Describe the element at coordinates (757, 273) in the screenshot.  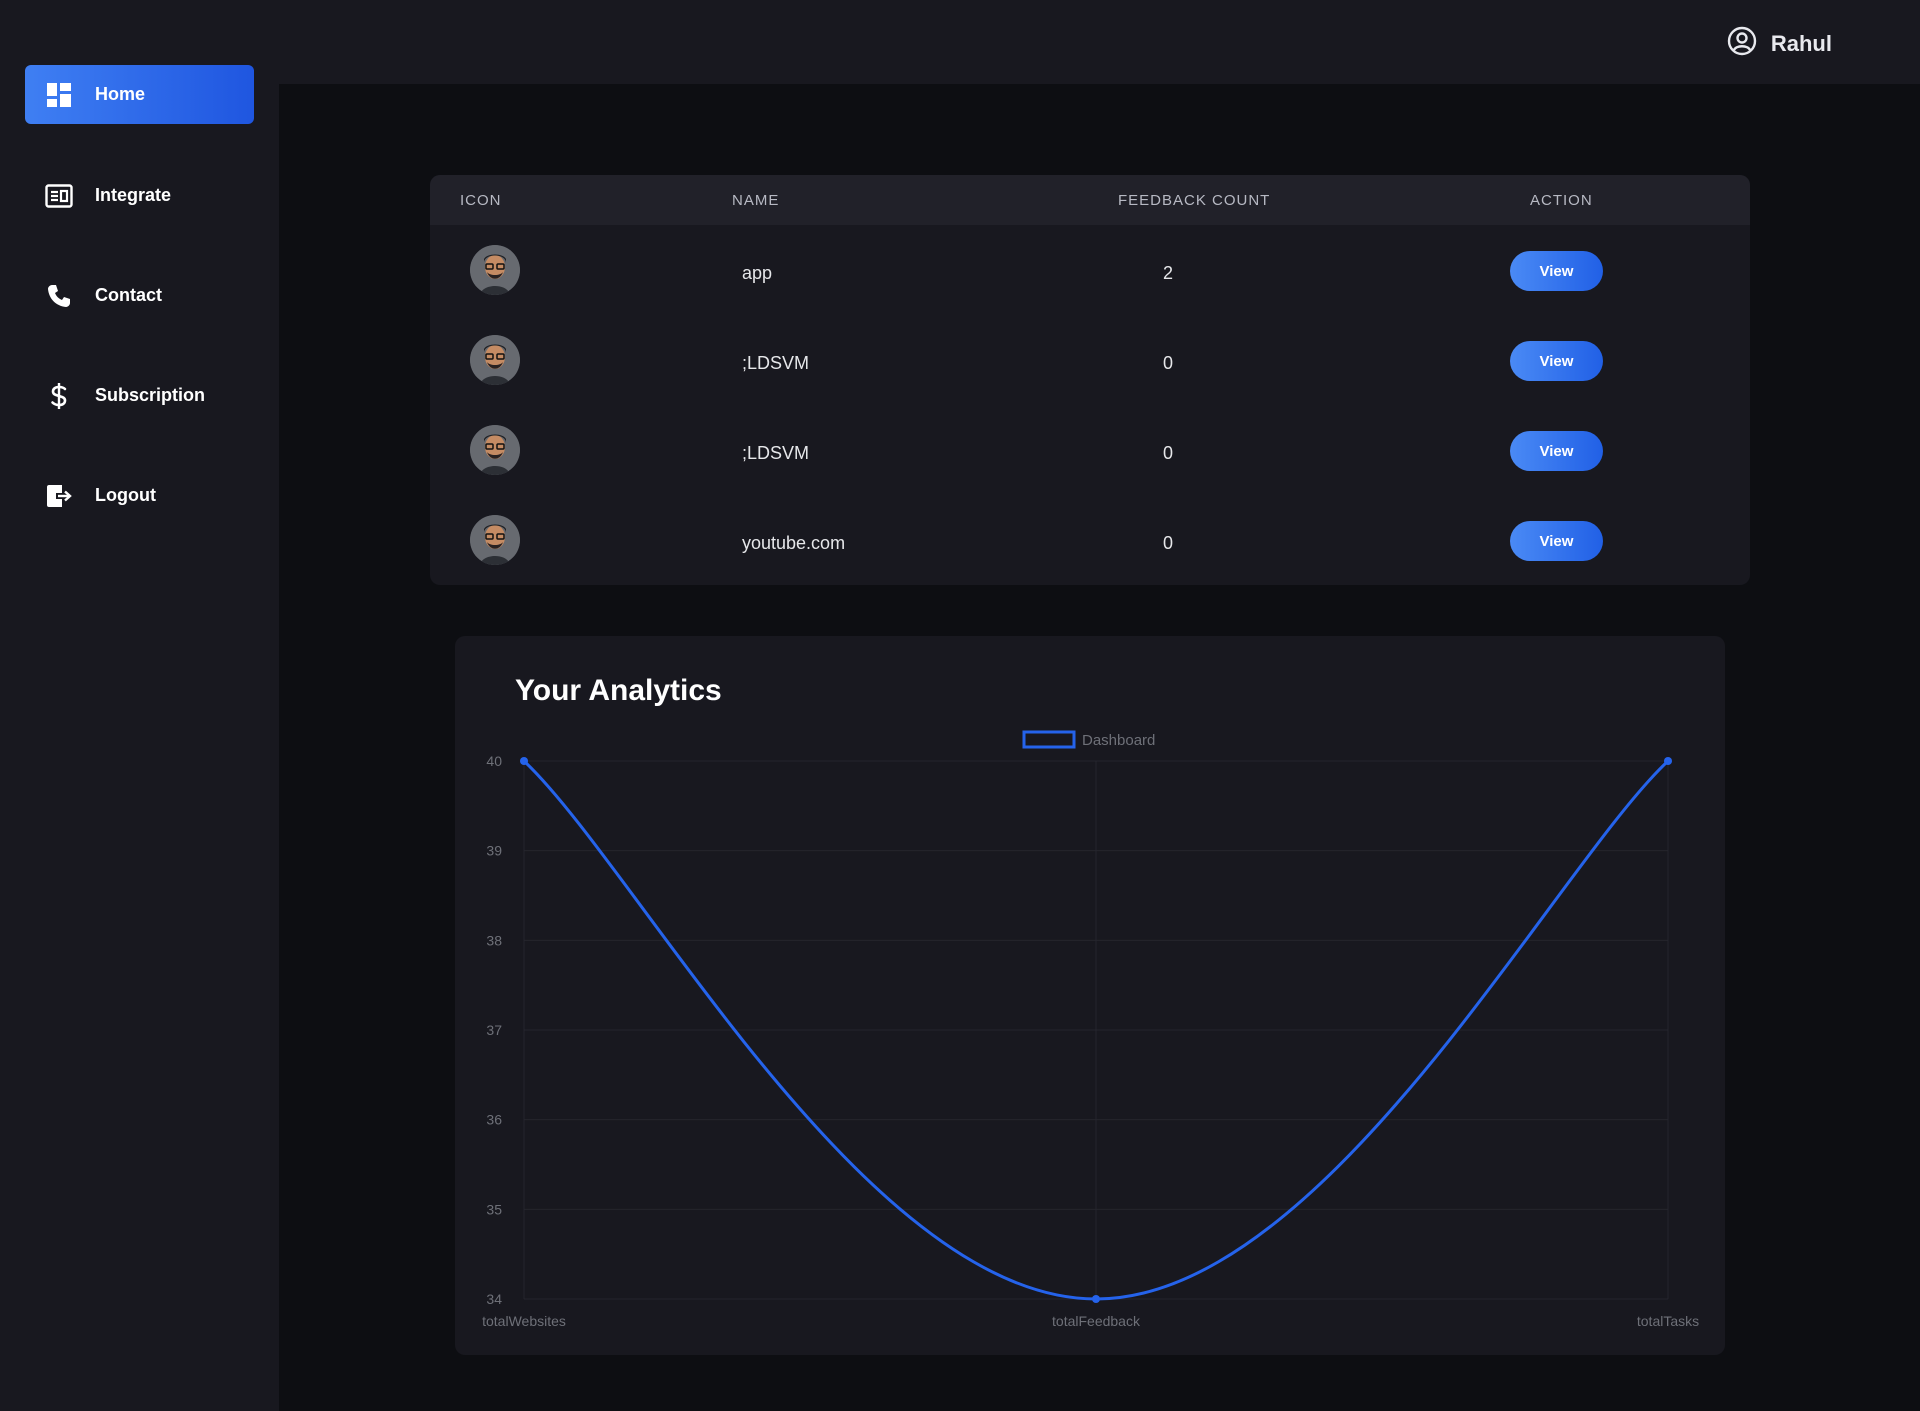
I see `website-name: app` at that location.